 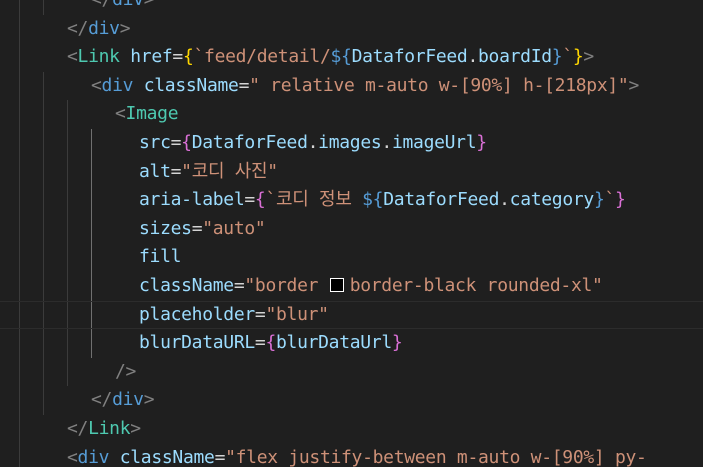 What do you see at coordinates (334, 343) in the screenshot?
I see `code-token: blurDataUrl` at bounding box center [334, 343].